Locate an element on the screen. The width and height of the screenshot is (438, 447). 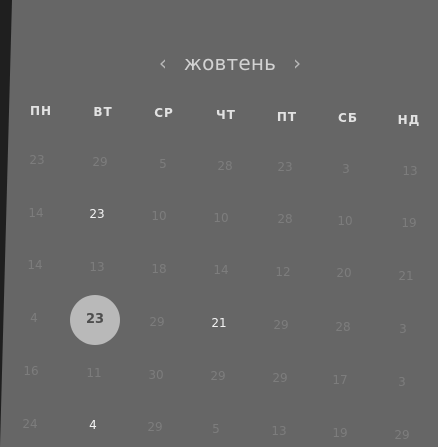
weekday-mon: ПН is located at coordinates (41, 111).